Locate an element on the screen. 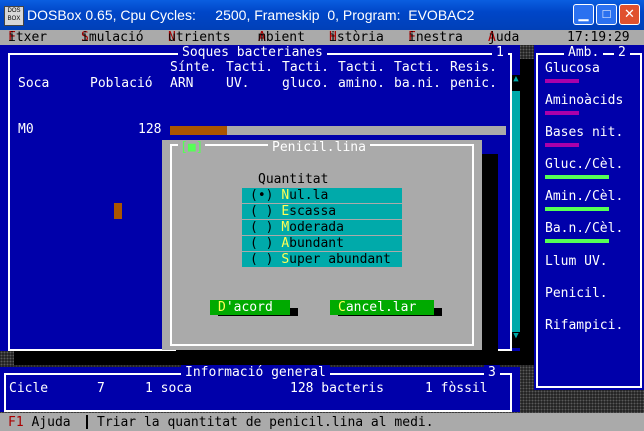  population-bar-track is located at coordinates (338, 130).